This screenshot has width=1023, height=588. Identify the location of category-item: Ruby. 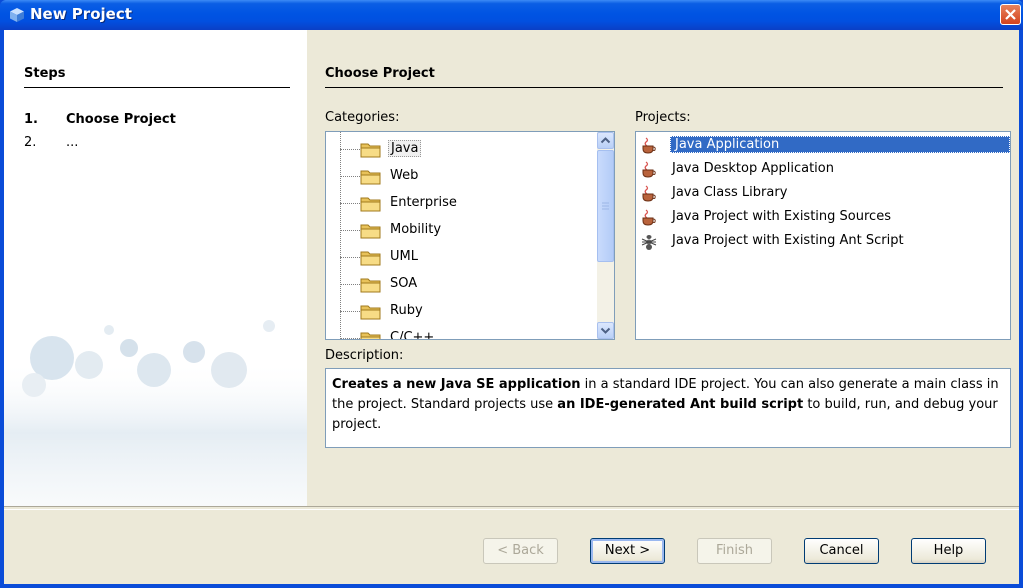
(460, 311).